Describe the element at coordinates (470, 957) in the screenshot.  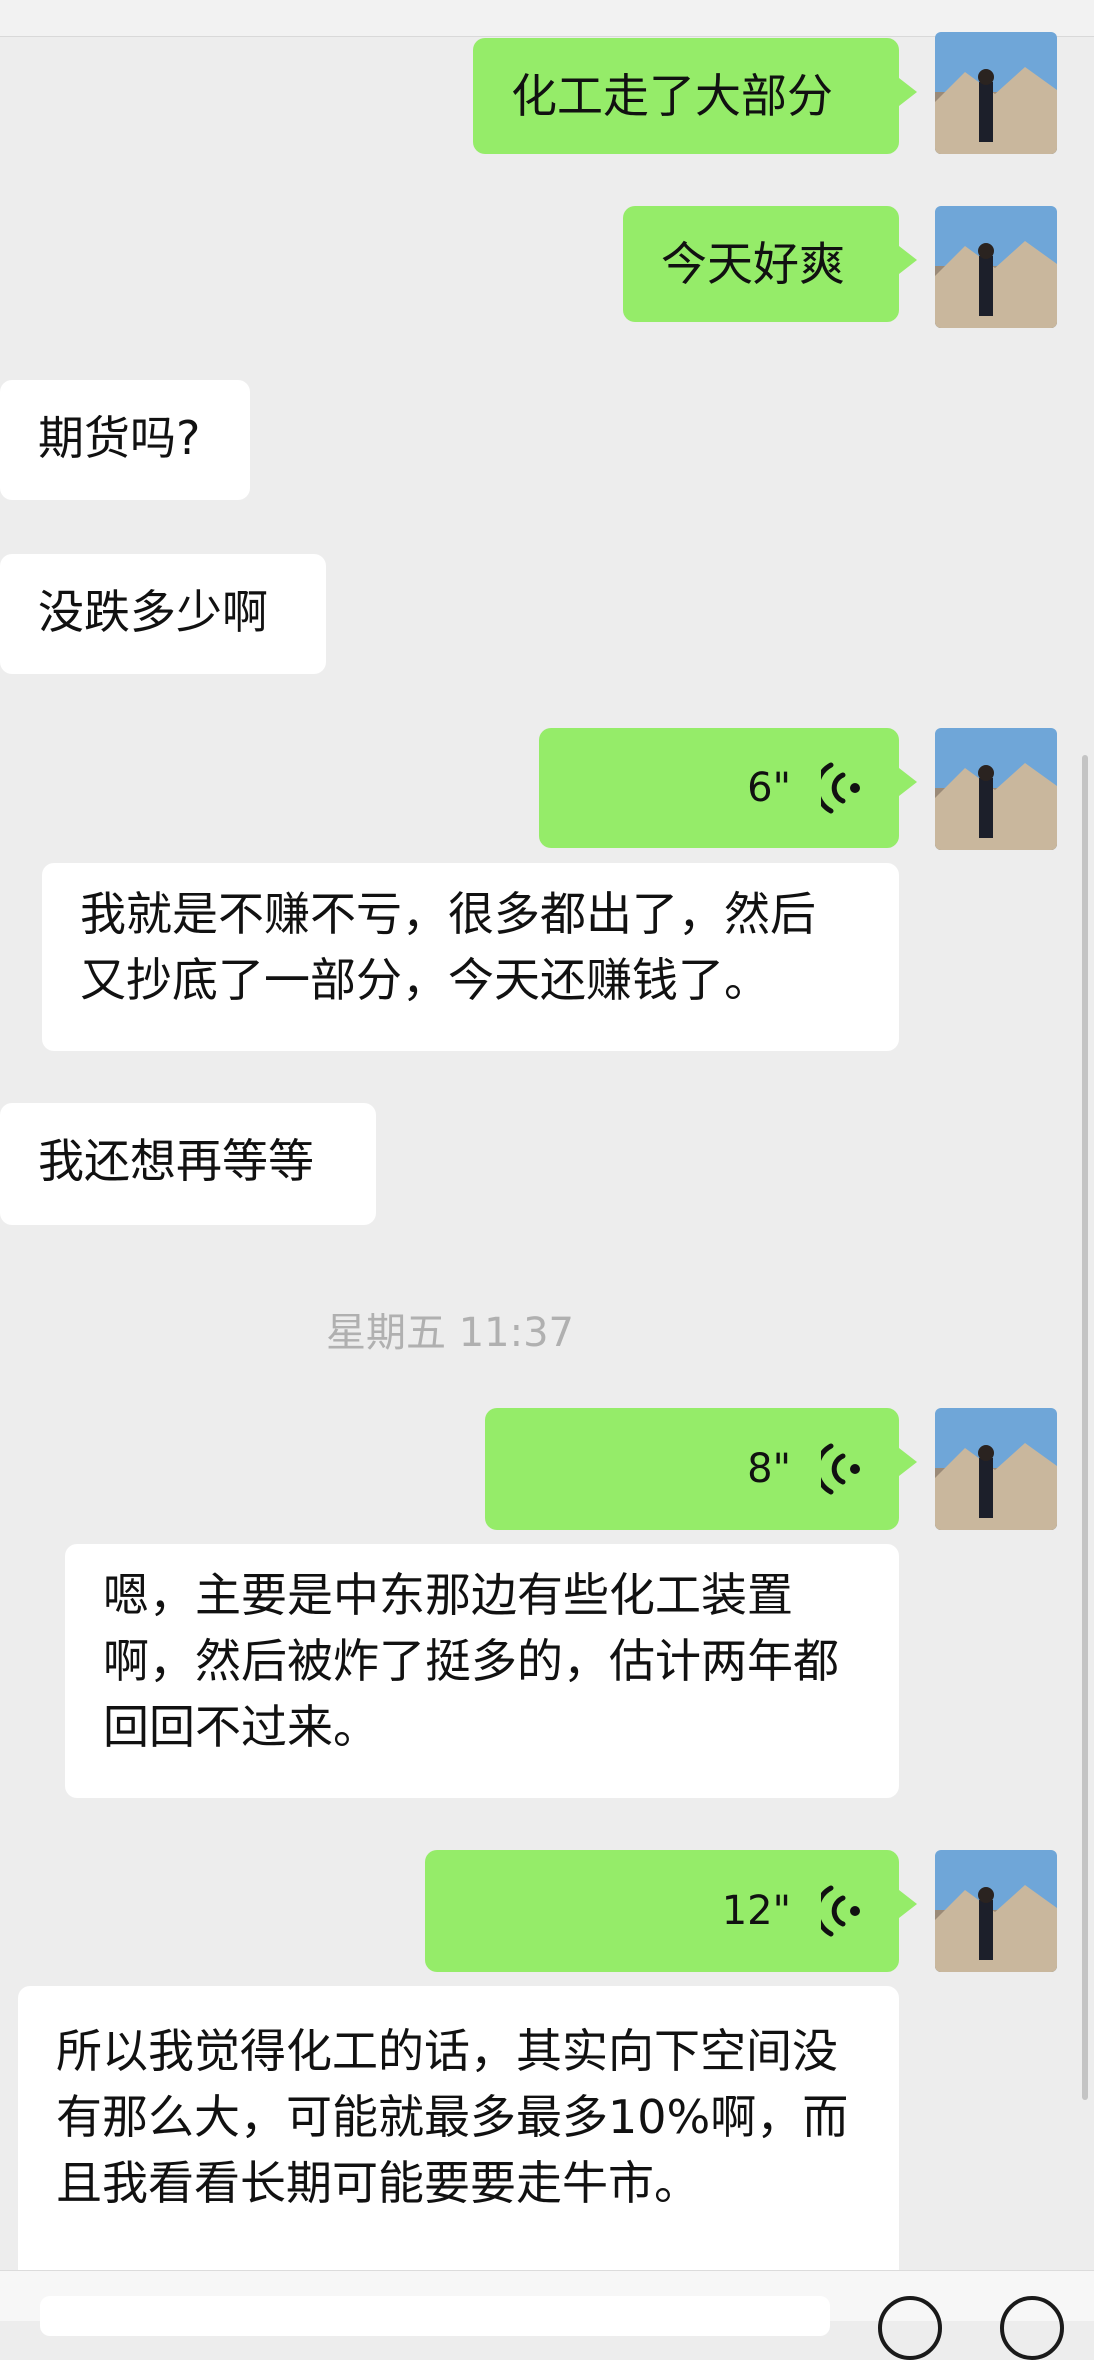
I see `voice-transcript: 我就是不赚不亏，很多都出了，然后又抄底了一部分，今天还赚钱了。` at that location.